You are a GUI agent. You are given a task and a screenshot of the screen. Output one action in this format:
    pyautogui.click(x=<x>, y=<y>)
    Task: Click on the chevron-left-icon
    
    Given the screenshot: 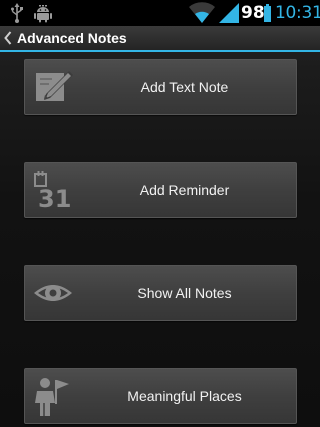 What is the action you would take?
    pyautogui.click(x=8, y=38)
    